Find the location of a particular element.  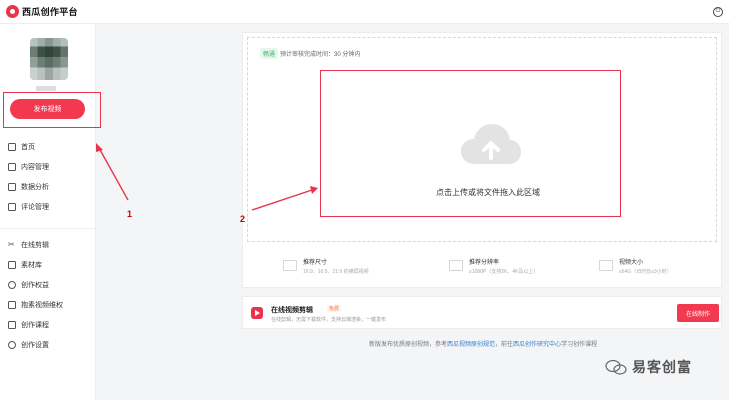

app-title: 西瓜创作平台 is located at coordinates (50, 12).